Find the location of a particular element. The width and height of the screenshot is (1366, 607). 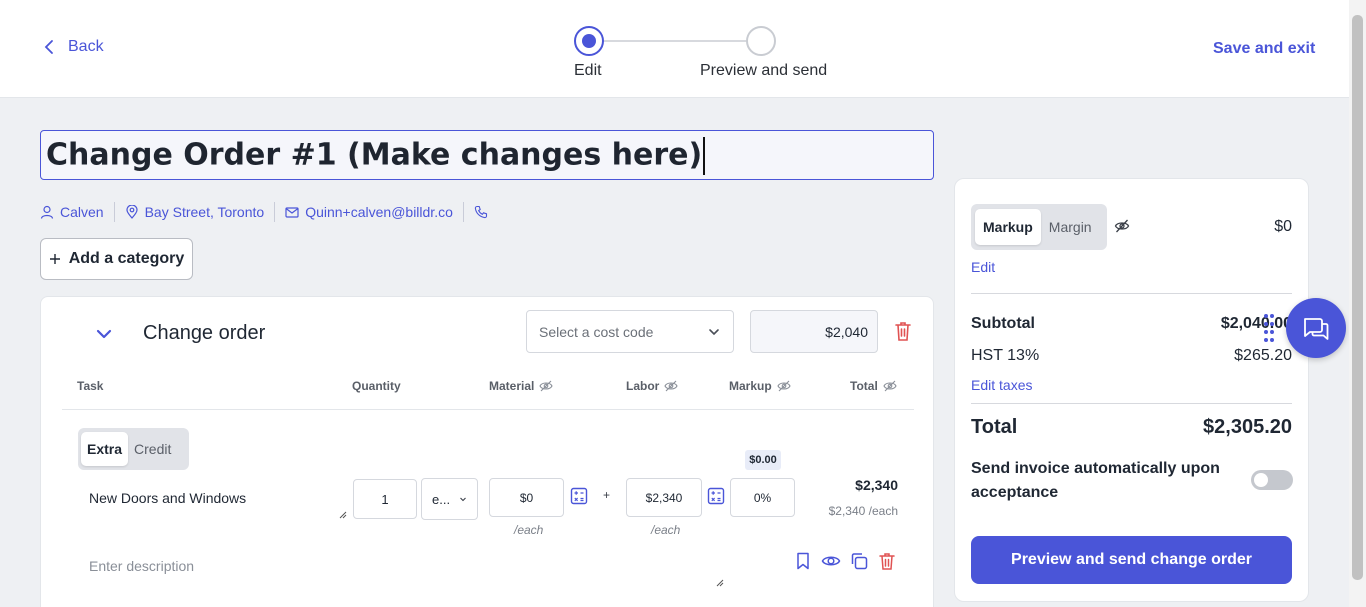

client-name: Calven is located at coordinates (77, 212).